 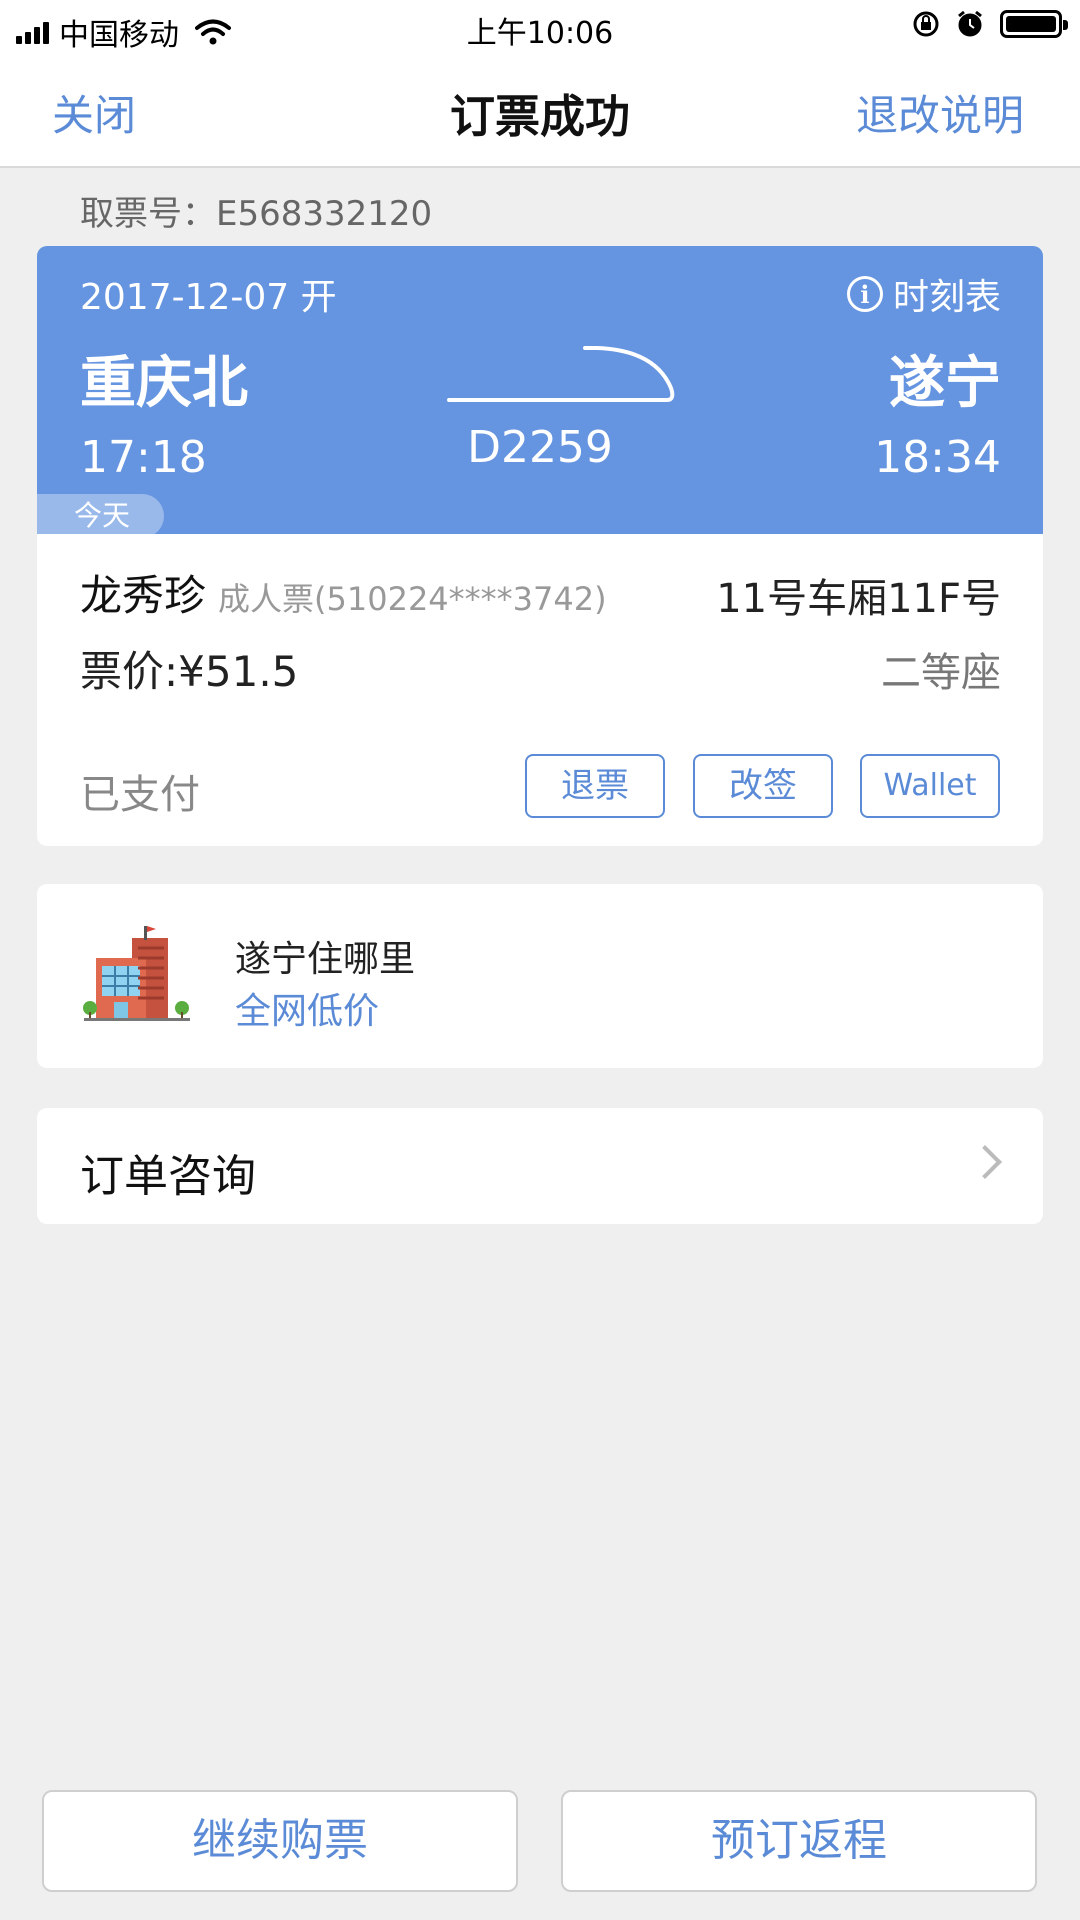 I want to click on hotel-subtitle: 全网低价, so click(x=307, y=1011).